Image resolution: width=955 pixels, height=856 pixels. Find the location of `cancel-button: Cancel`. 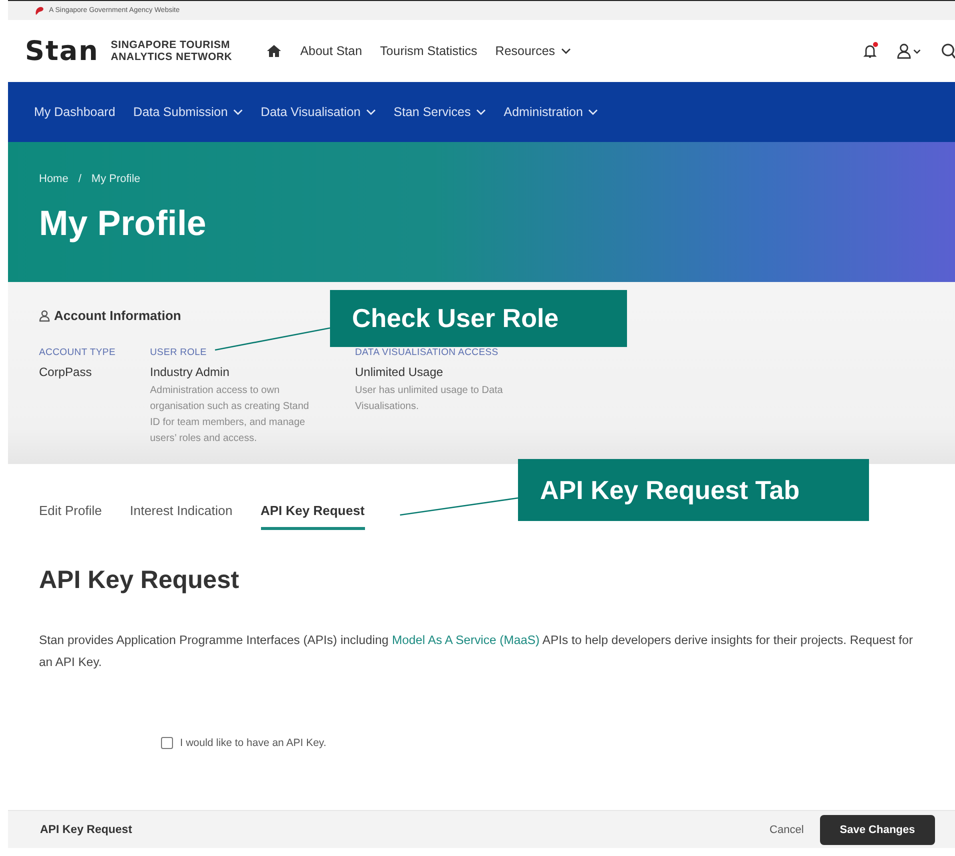

cancel-button: Cancel is located at coordinates (787, 830).